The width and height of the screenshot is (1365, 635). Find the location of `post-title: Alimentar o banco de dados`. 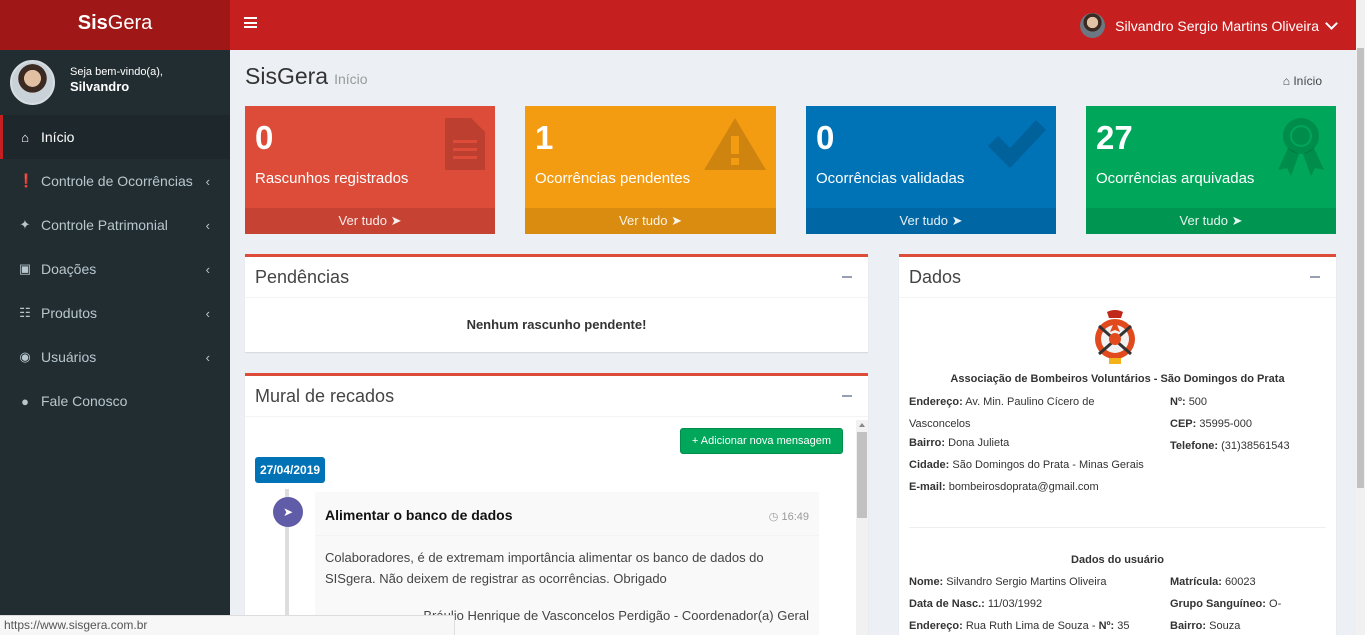

post-title: Alimentar o banco de dados is located at coordinates (419, 515).